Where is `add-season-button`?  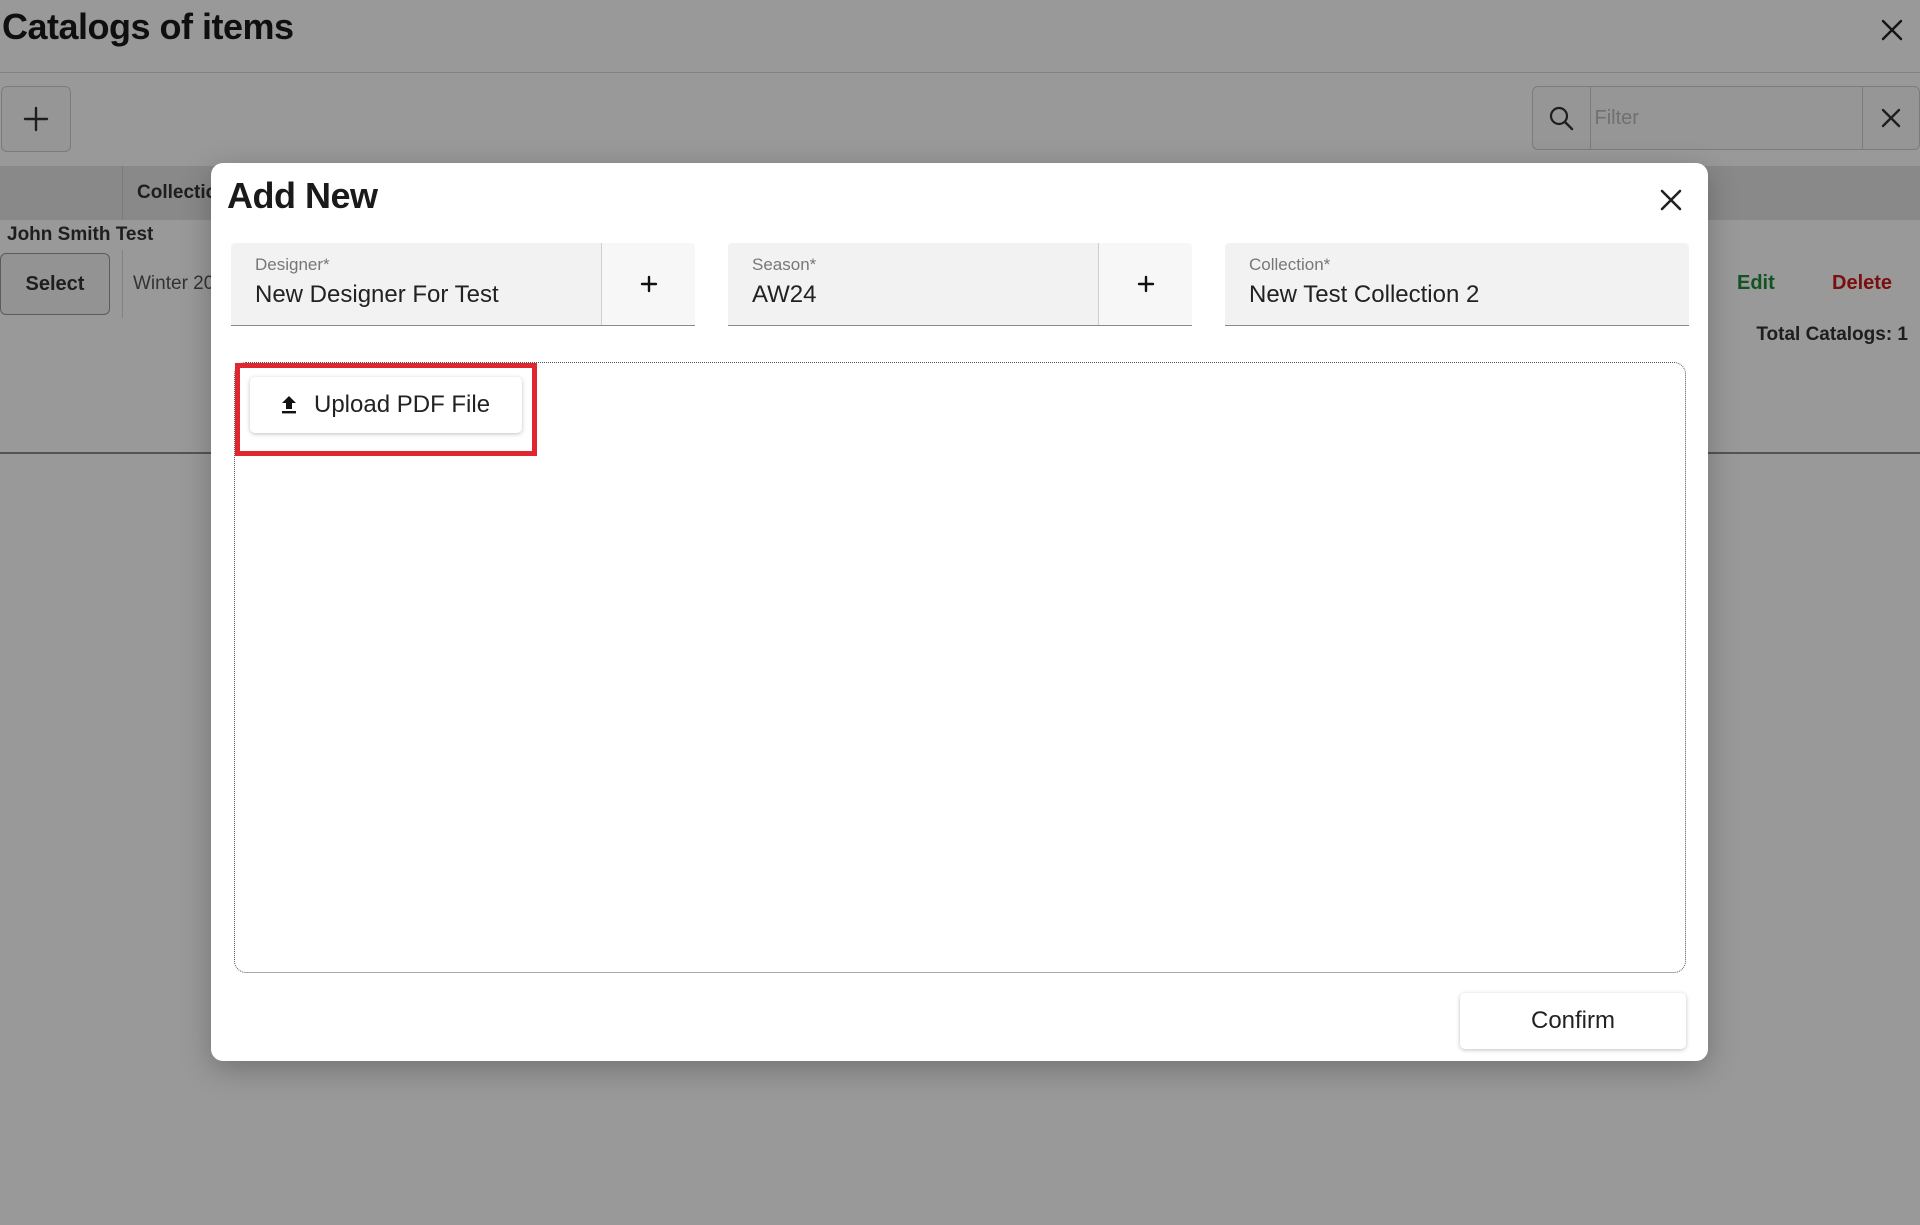 add-season-button is located at coordinates (1145, 284).